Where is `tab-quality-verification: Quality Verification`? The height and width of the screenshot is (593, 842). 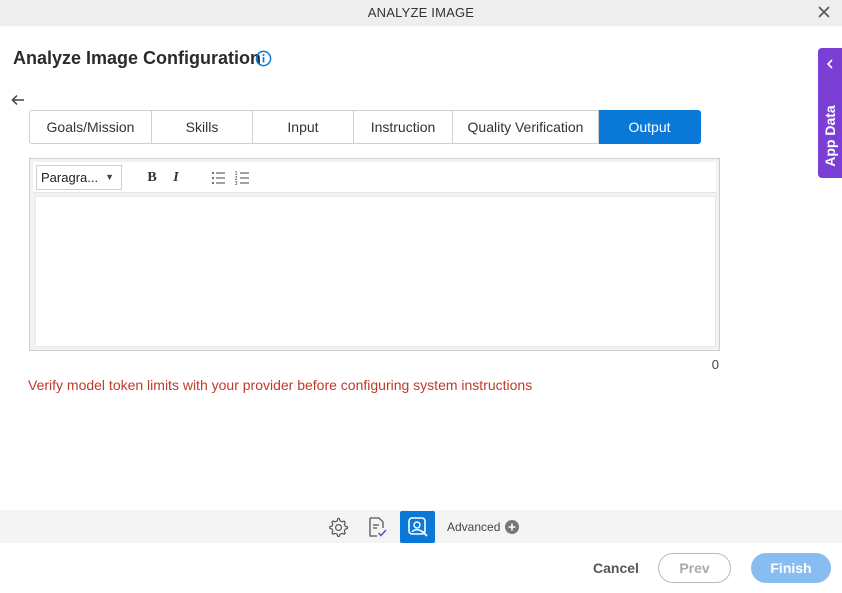
tab-quality-verification: Quality Verification is located at coordinates (526, 127).